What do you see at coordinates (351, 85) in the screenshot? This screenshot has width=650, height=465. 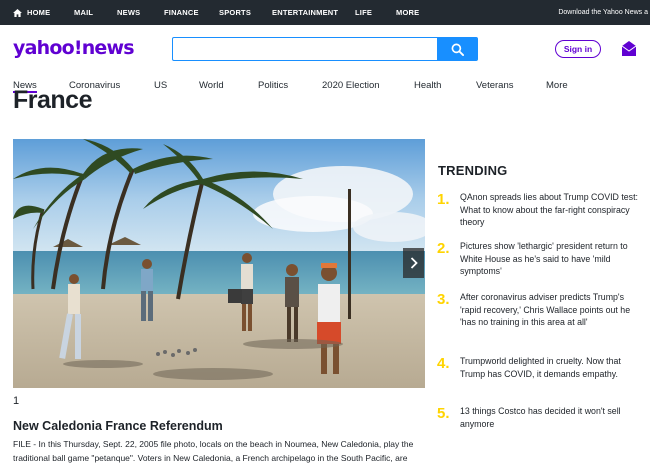 I see `secnav-2020-election: 2020 Election` at bounding box center [351, 85].